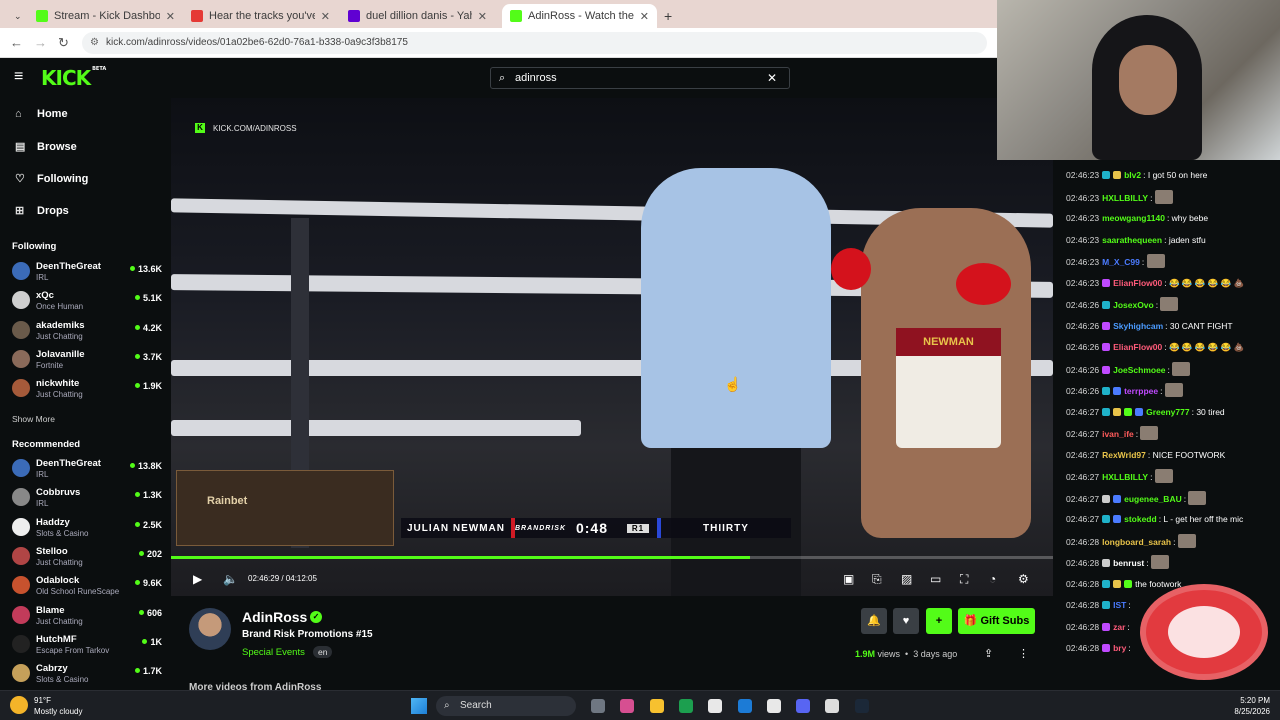  Describe the element at coordinates (996, 621) in the screenshot. I see `gift-subs-button: 🎁 Gift Subs` at that location.